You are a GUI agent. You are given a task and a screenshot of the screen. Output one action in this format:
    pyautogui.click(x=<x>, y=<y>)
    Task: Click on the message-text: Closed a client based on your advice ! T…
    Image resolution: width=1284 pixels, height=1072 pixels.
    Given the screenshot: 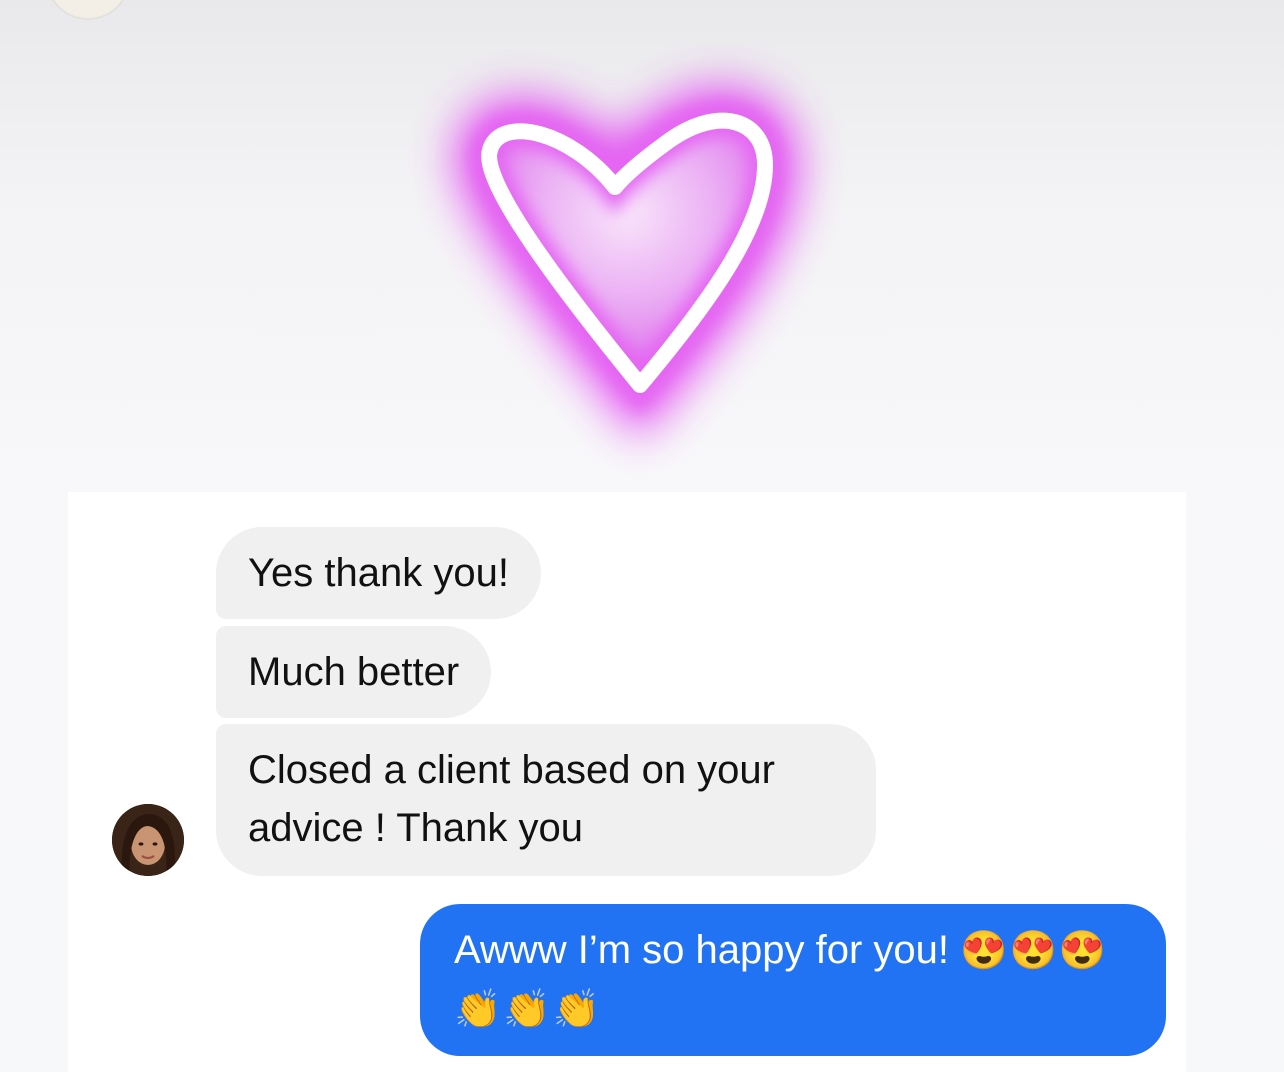 What is the action you would take?
    pyautogui.click(x=511, y=799)
    